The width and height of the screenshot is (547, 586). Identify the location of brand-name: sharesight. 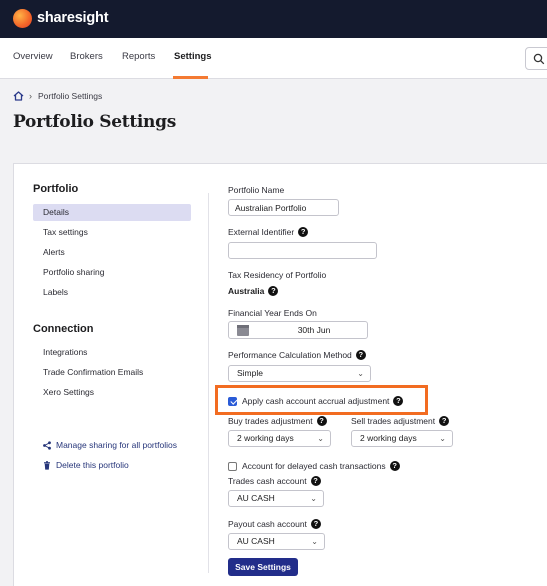
(73, 18).